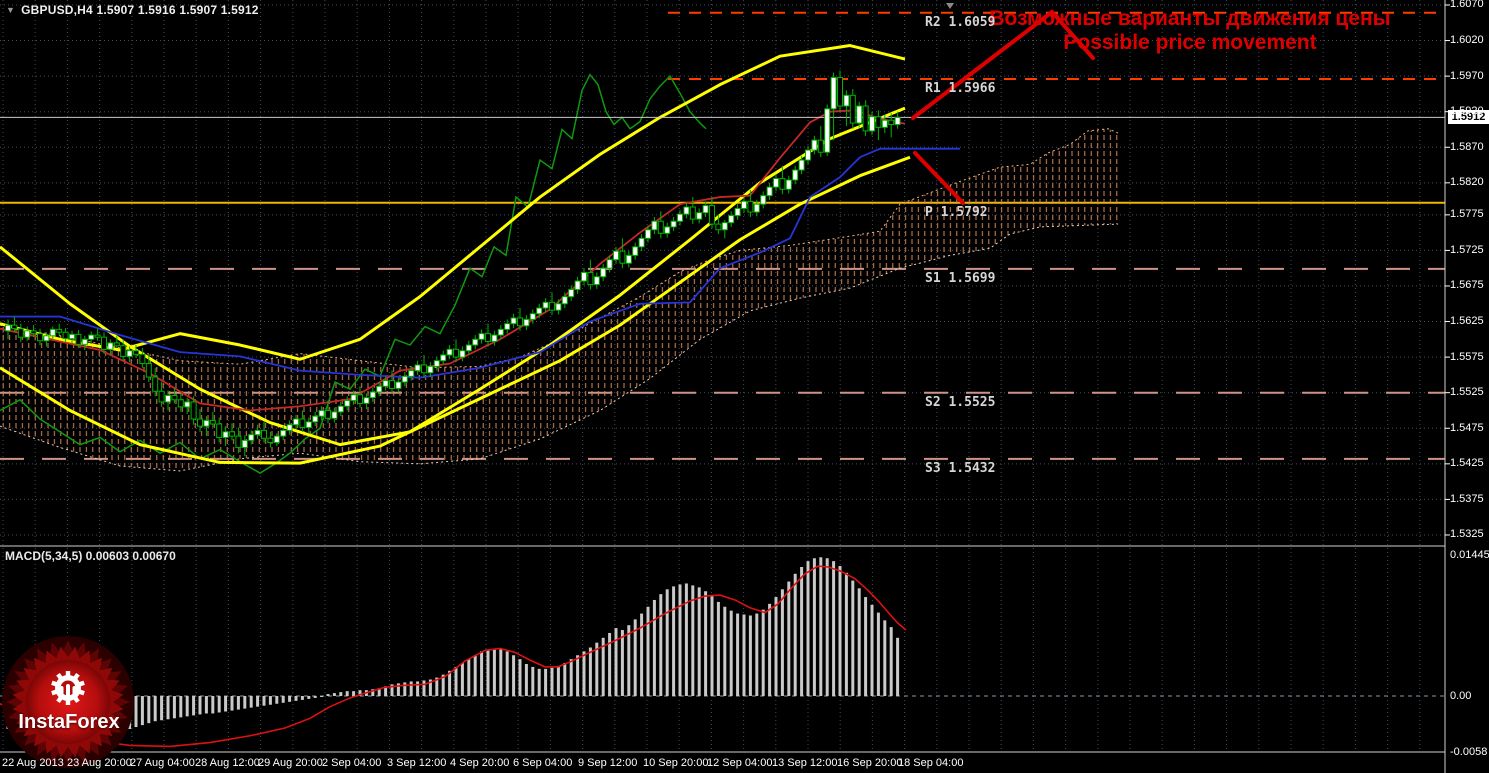 The height and width of the screenshot is (773, 1489). What do you see at coordinates (1190, 18) in the screenshot?
I see `annotation-line-ru: Возможные варианты движения цены` at bounding box center [1190, 18].